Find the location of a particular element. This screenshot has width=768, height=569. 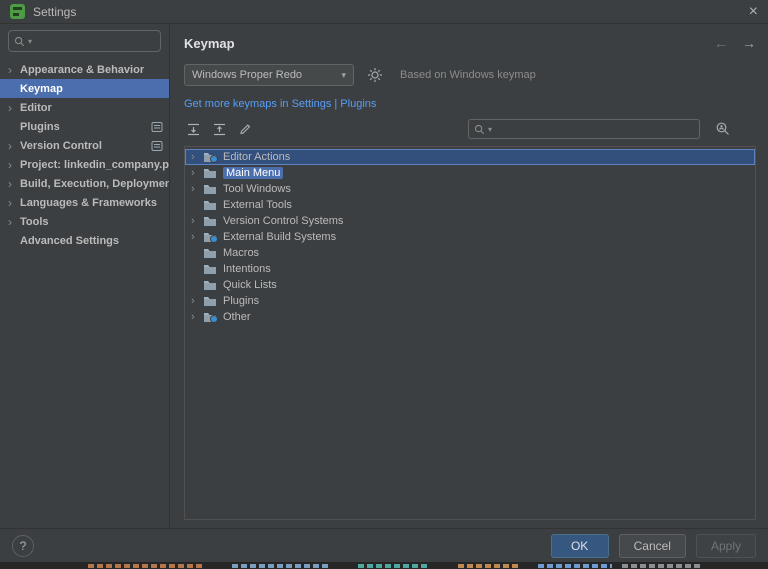

get-more-keymaps-link: Get more keymaps in Settings | Plugins is located at coordinates (470, 104).